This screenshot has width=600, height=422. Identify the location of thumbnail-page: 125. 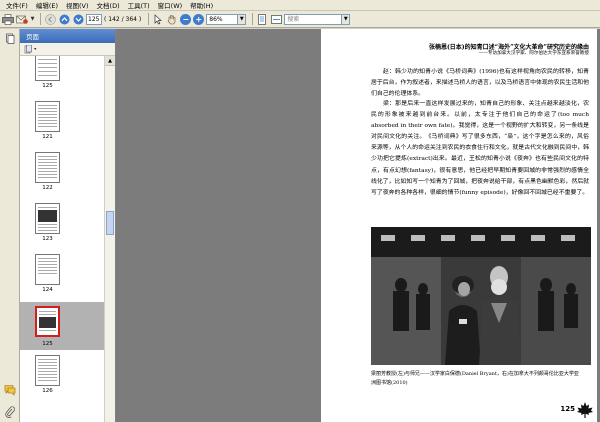
(62, 74).